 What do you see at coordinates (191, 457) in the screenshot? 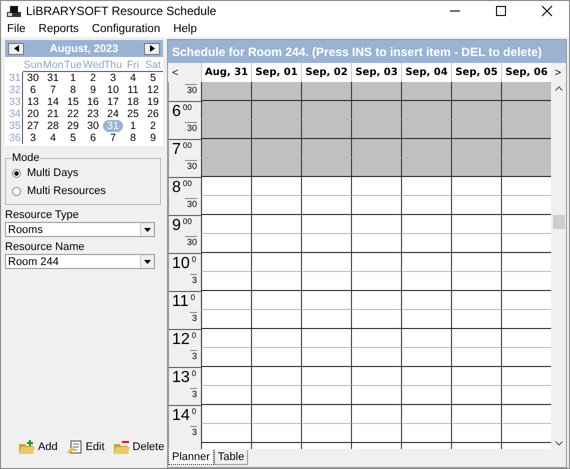
I see `view-tab: Planner` at bounding box center [191, 457].